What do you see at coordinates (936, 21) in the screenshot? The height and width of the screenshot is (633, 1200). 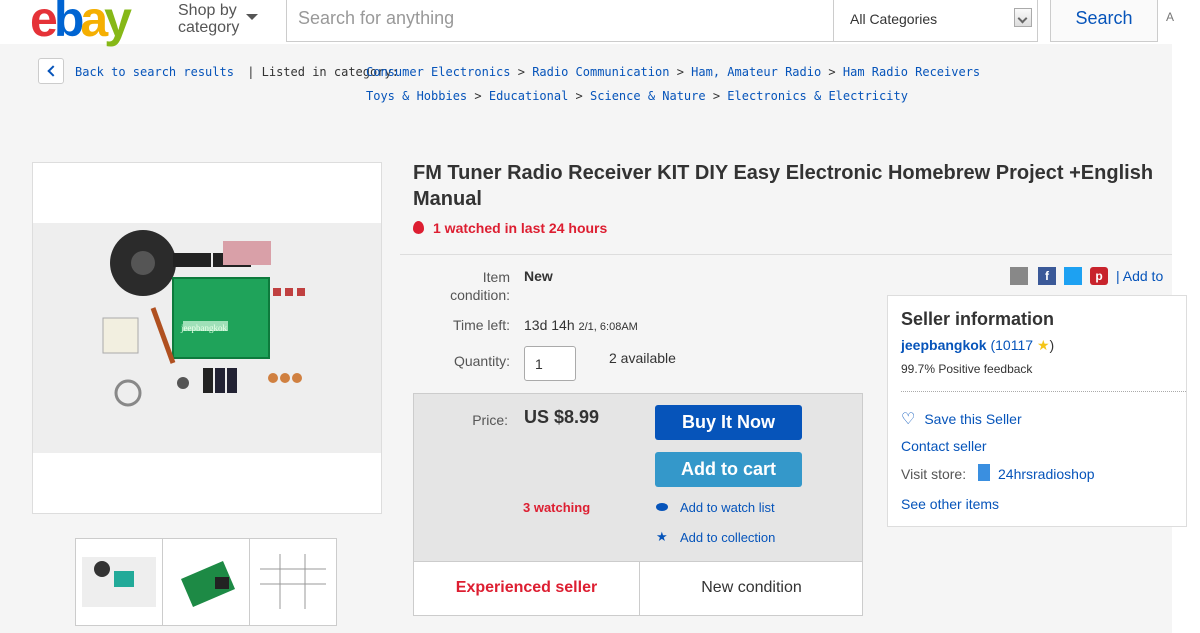 I see `category-select: All Categories` at bounding box center [936, 21].